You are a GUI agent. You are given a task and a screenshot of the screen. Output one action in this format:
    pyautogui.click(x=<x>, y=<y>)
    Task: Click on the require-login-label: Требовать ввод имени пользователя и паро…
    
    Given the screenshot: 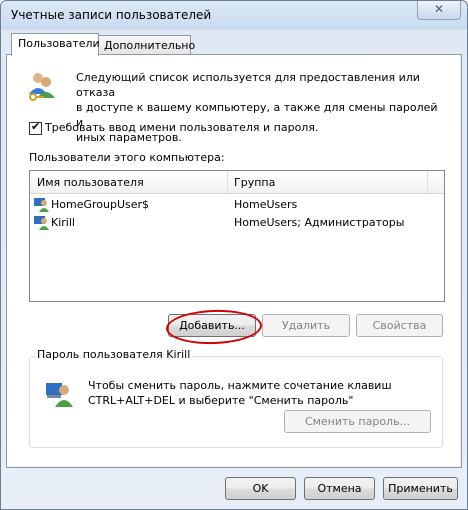 What is the action you would take?
    pyautogui.click(x=181, y=127)
    